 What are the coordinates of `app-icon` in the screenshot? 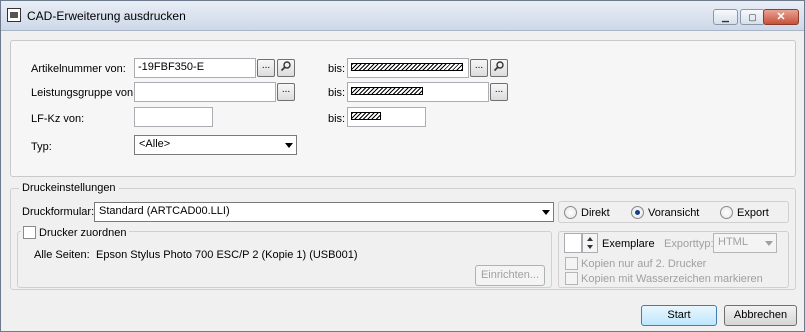 It's located at (14, 15).